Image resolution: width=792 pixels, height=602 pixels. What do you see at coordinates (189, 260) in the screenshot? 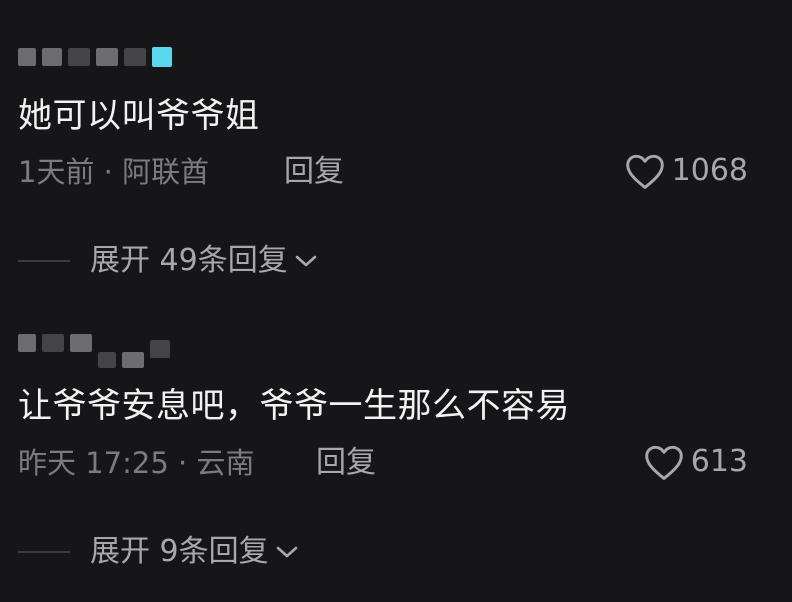
I see `expand-replies-label: 展开 49条回复` at bounding box center [189, 260].